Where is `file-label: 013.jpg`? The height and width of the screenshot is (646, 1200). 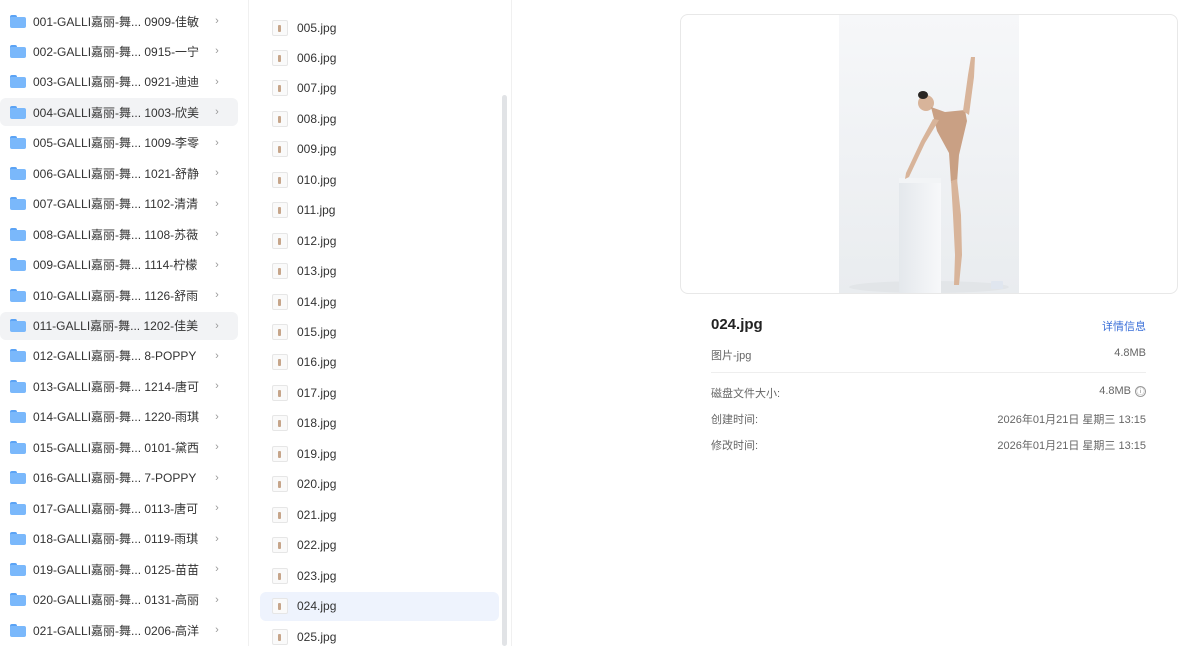 file-label: 013.jpg is located at coordinates (317, 271).